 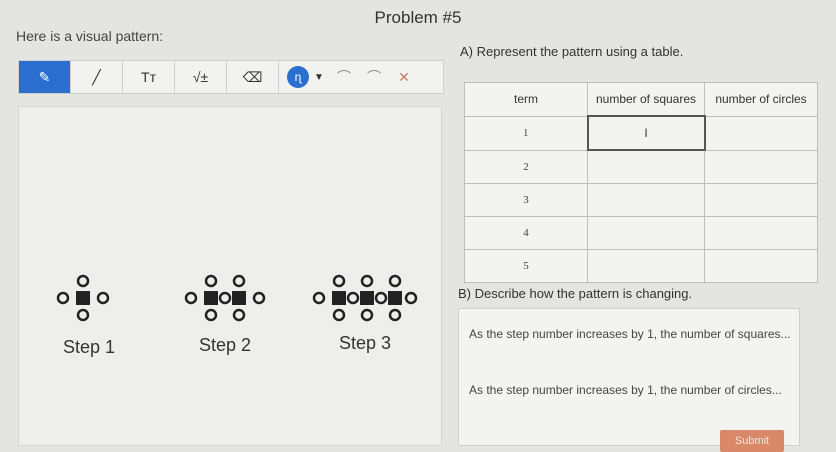 I want to click on problem-title: Problem #5, so click(x=418, y=17).